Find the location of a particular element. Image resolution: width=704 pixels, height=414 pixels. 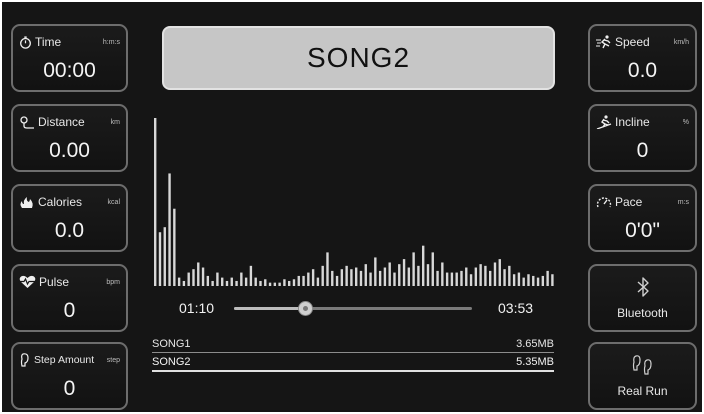

gauge-icon is located at coordinates (604, 202).